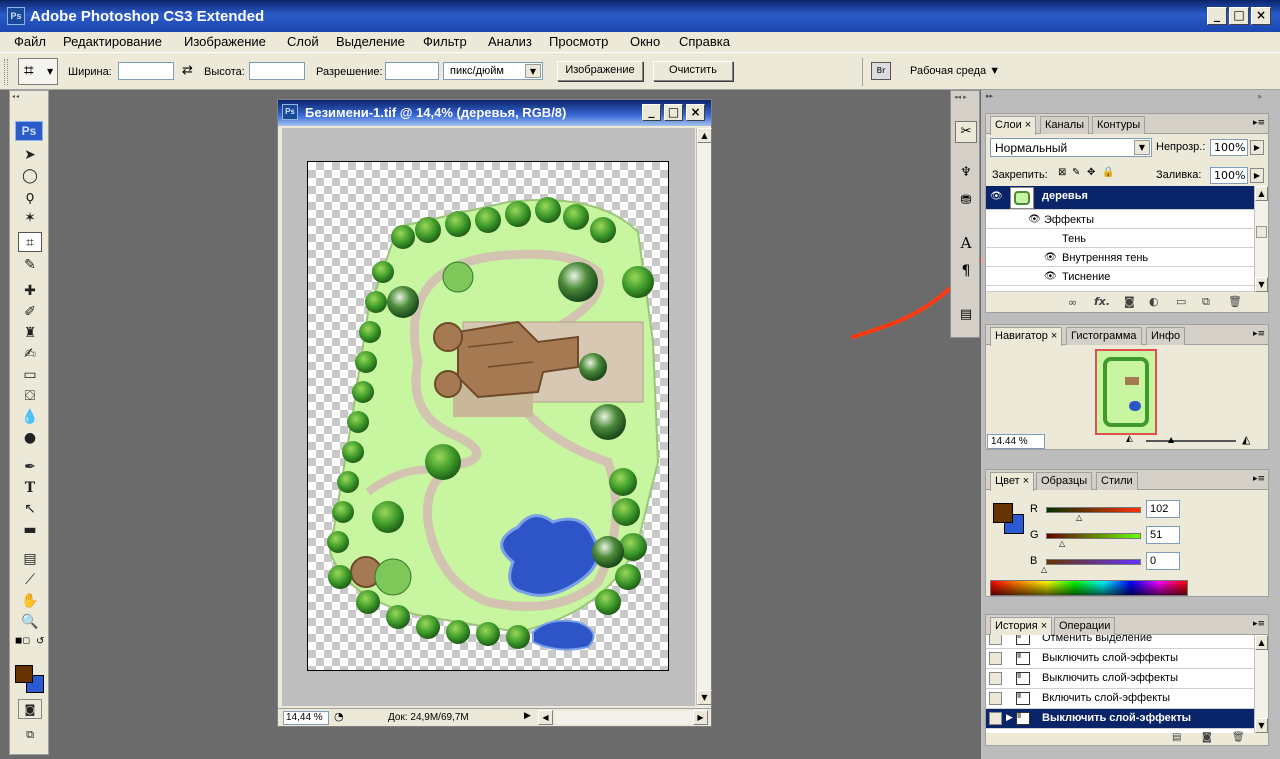  Describe the element at coordinates (30, 291) in the screenshot. I see `healing-brush-tool-icon: ✚` at that location.